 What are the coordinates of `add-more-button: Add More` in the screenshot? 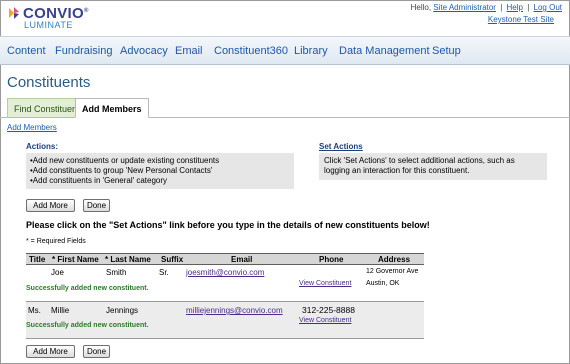 It's located at (50, 205).